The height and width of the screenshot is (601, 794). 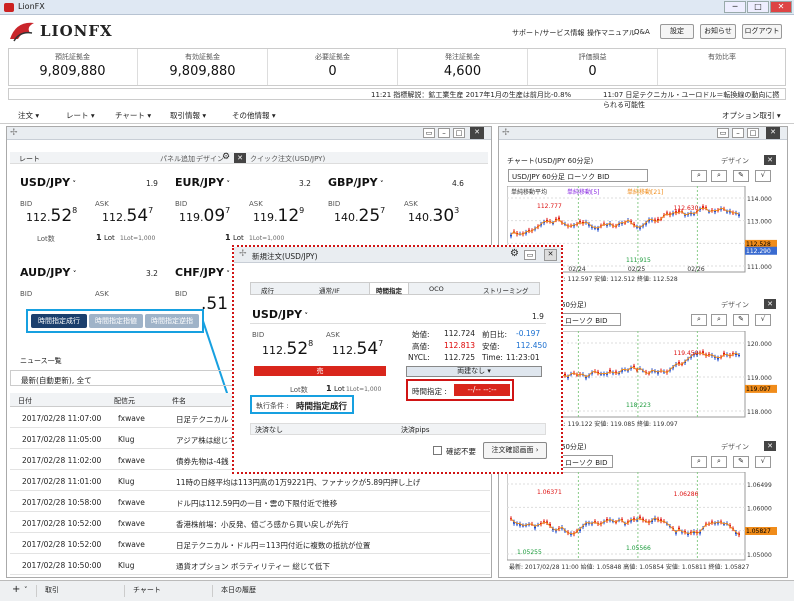 I want to click on bid-price: .51, so click(x=214, y=304).